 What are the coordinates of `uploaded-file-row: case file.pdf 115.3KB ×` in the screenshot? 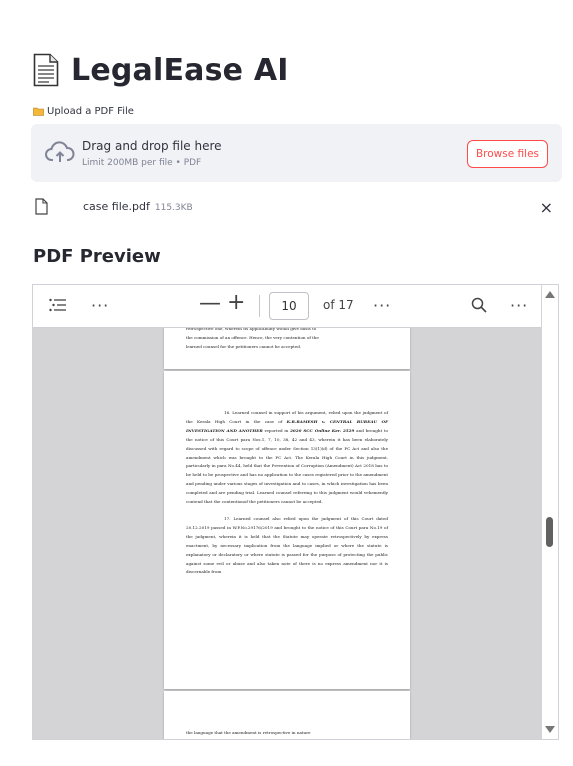 It's located at (293, 209).